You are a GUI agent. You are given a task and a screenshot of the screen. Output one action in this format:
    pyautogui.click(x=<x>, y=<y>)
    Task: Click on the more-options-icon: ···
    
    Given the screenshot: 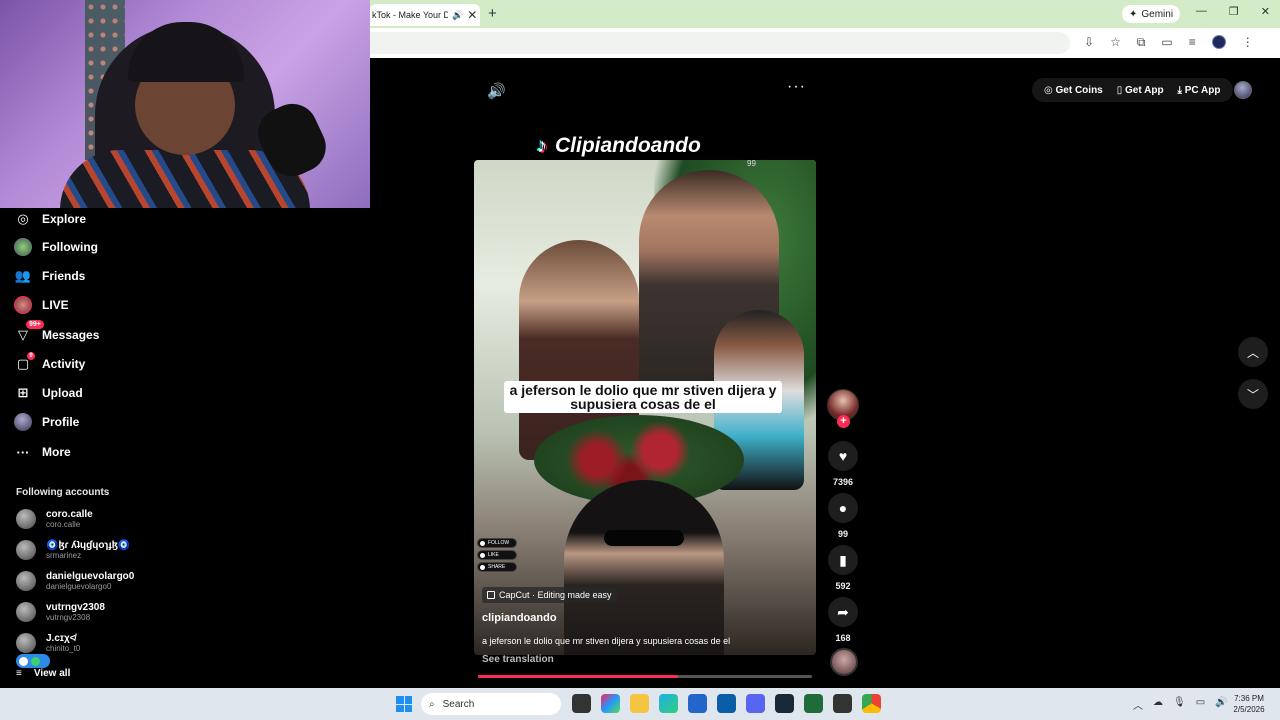 What is the action you would take?
    pyautogui.click(x=796, y=87)
    